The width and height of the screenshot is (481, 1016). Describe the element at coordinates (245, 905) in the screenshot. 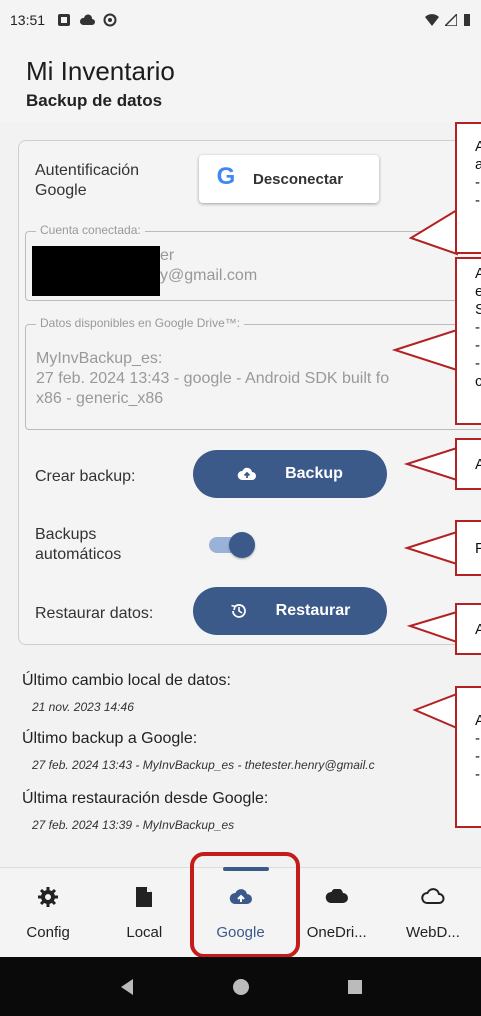

I see `highlight-frame` at that location.